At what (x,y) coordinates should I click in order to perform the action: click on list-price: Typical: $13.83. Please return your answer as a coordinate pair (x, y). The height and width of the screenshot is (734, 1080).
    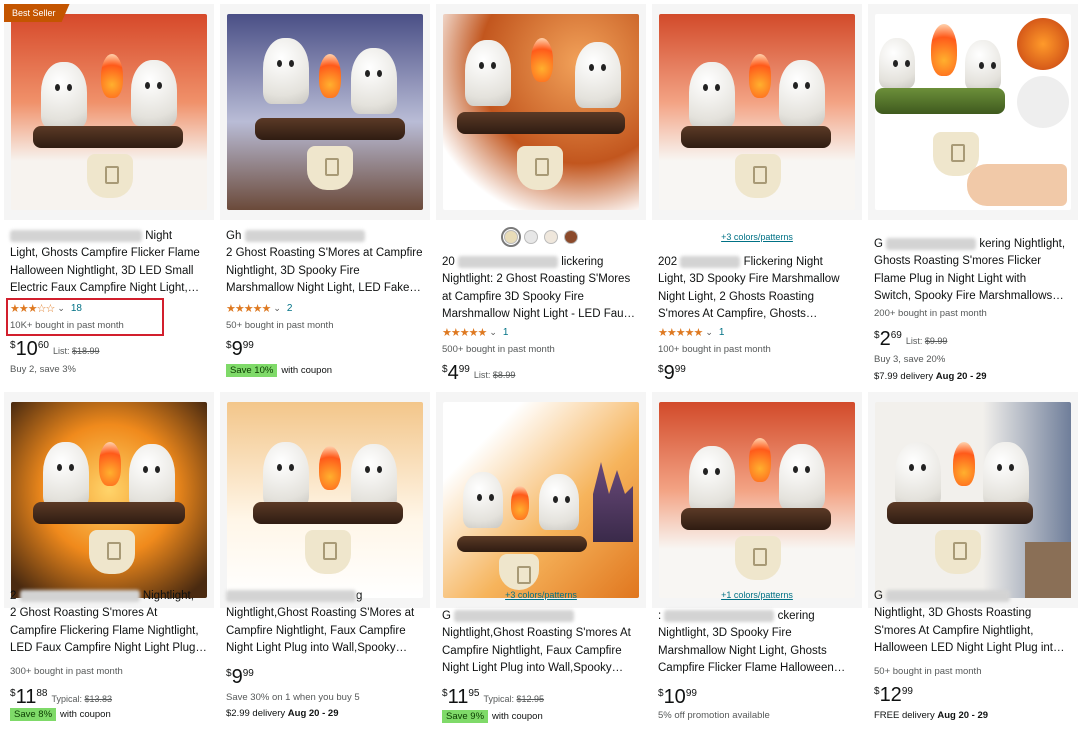
    Looking at the image, I should click on (82, 699).